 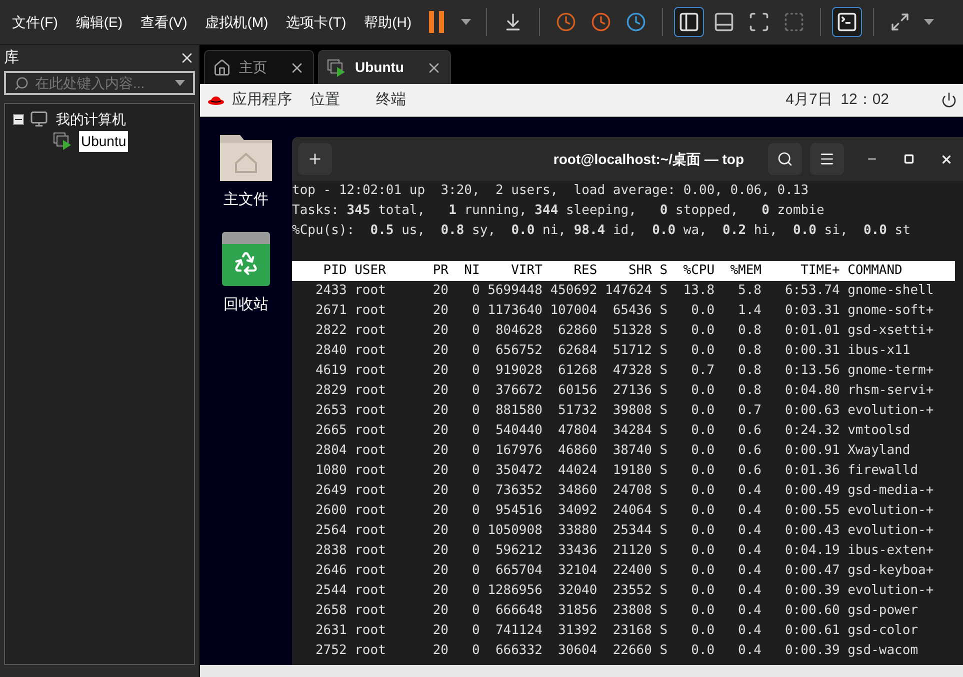 What do you see at coordinates (391, 100) in the screenshot?
I see `guest-menu-item: 终端` at bounding box center [391, 100].